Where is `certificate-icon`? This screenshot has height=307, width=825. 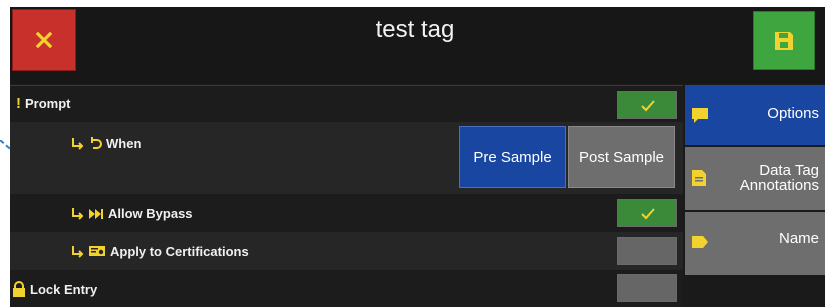
certificate-icon is located at coordinates (97, 250).